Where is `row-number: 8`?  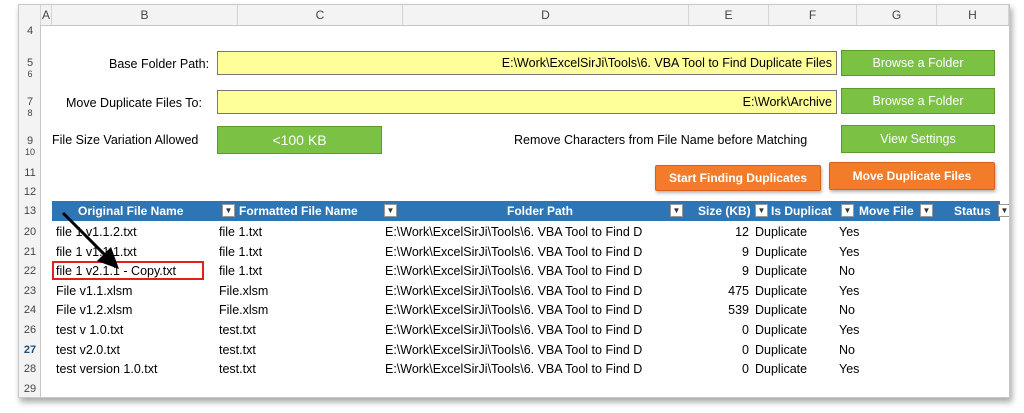 row-number: 8 is located at coordinates (30, 113).